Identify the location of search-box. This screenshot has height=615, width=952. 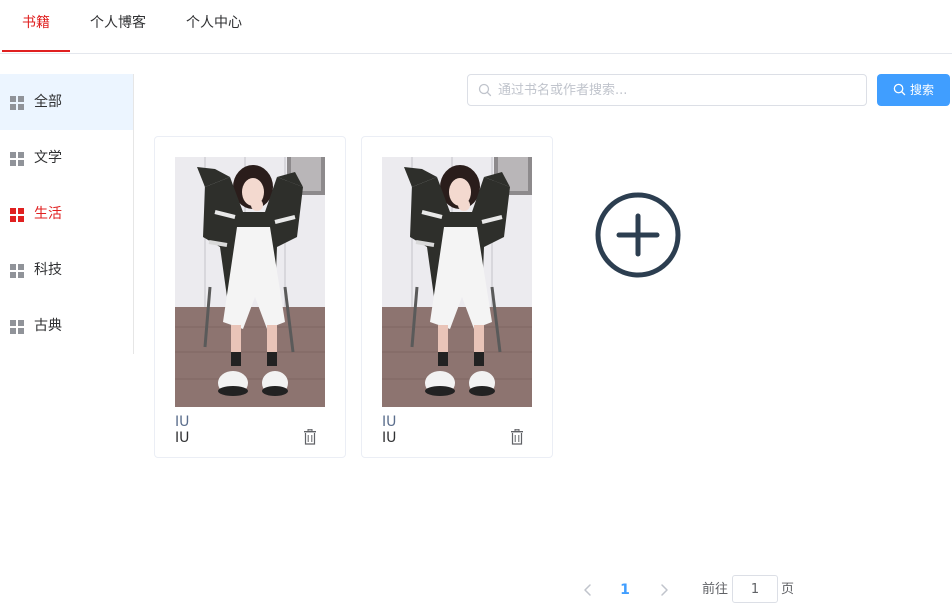
(667, 90).